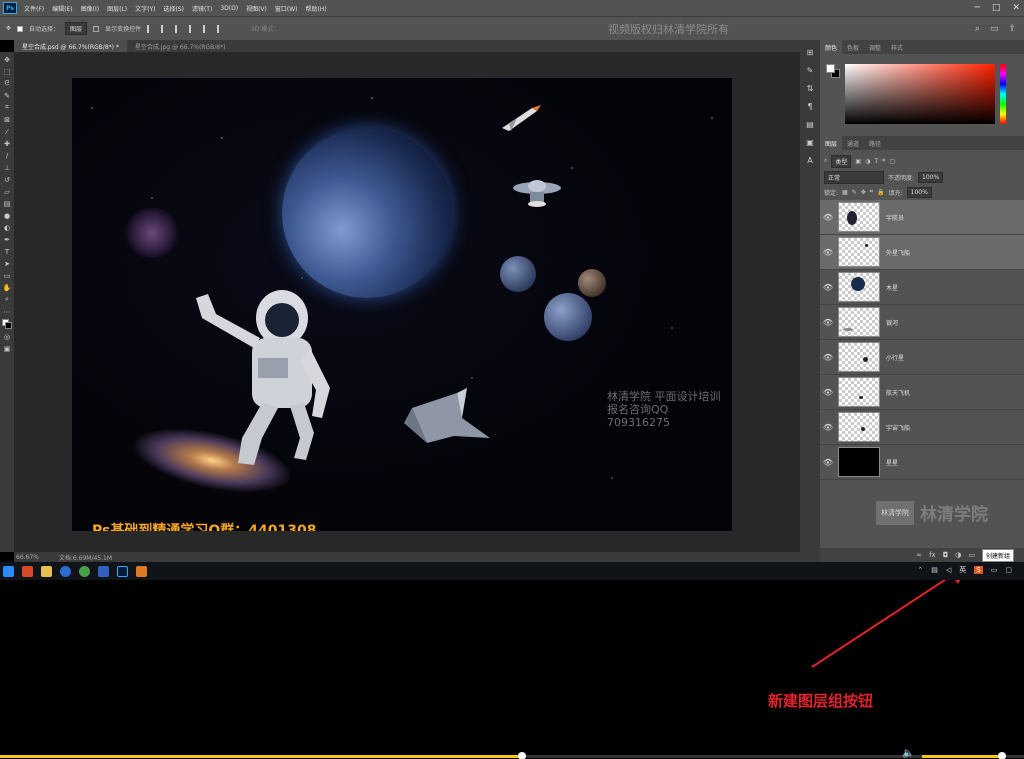  What do you see at coordinates (1003, 94) in the screenshot?
I see `hue-slider` at bounding box center [1003, 94].